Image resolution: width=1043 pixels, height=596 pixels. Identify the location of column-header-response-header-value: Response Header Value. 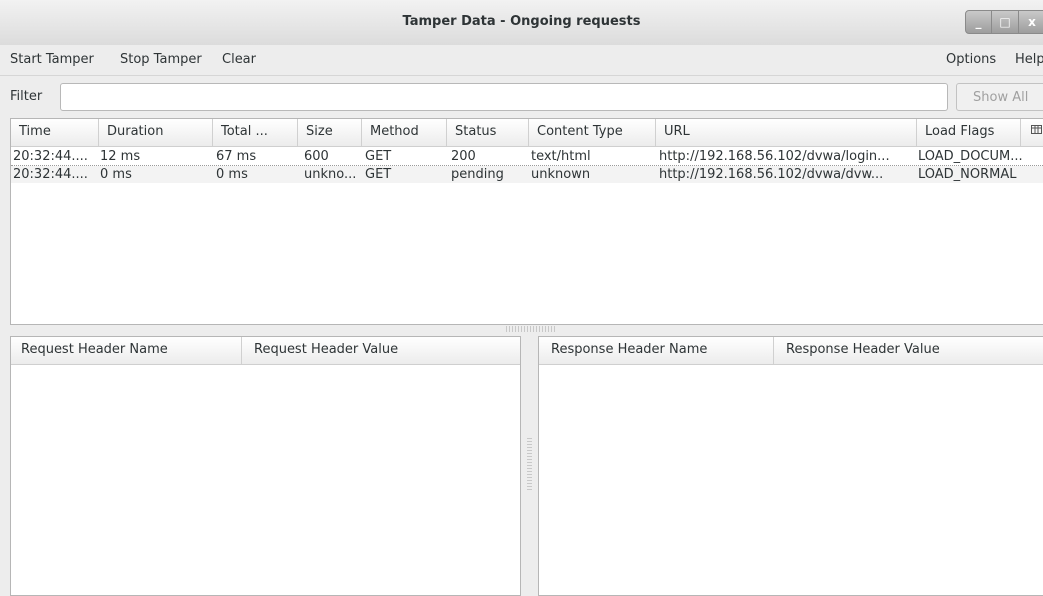
(908, 350).